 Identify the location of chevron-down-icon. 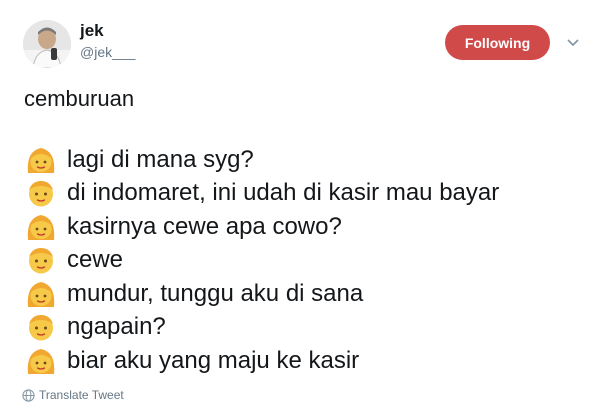
(573, 43).